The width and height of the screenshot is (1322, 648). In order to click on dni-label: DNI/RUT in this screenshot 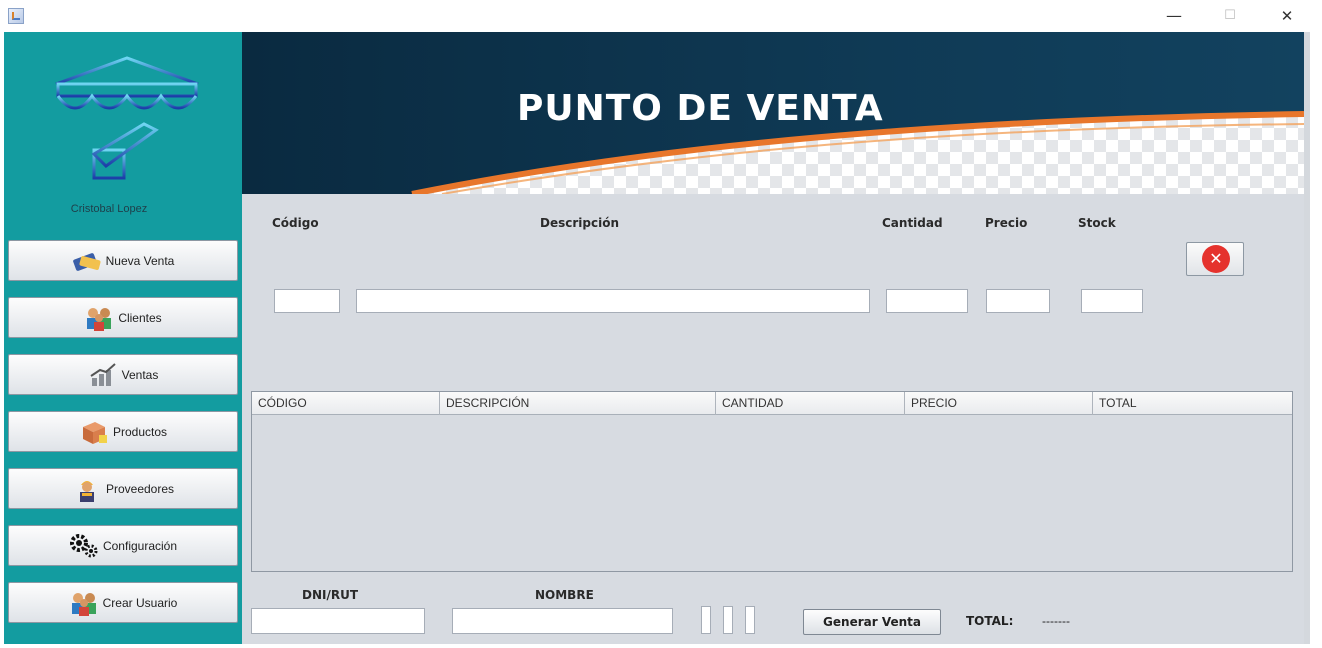, I will do `click(330, 595)`.